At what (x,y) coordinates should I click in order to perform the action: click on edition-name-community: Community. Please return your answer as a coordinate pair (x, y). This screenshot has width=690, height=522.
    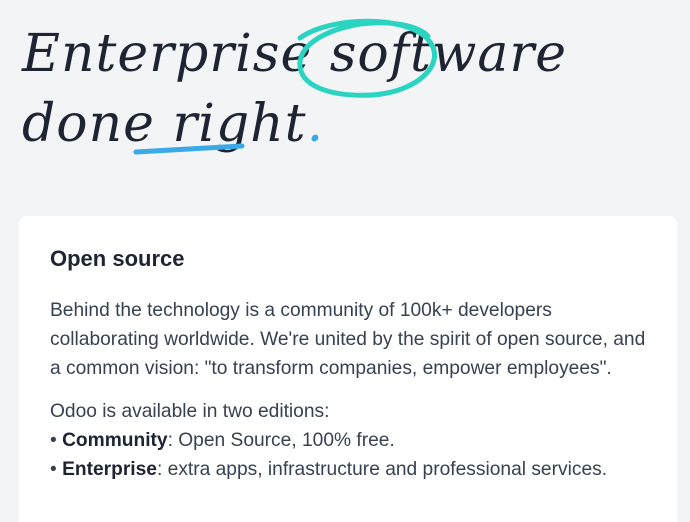
    Looking at the image, I should click on (115, 440).